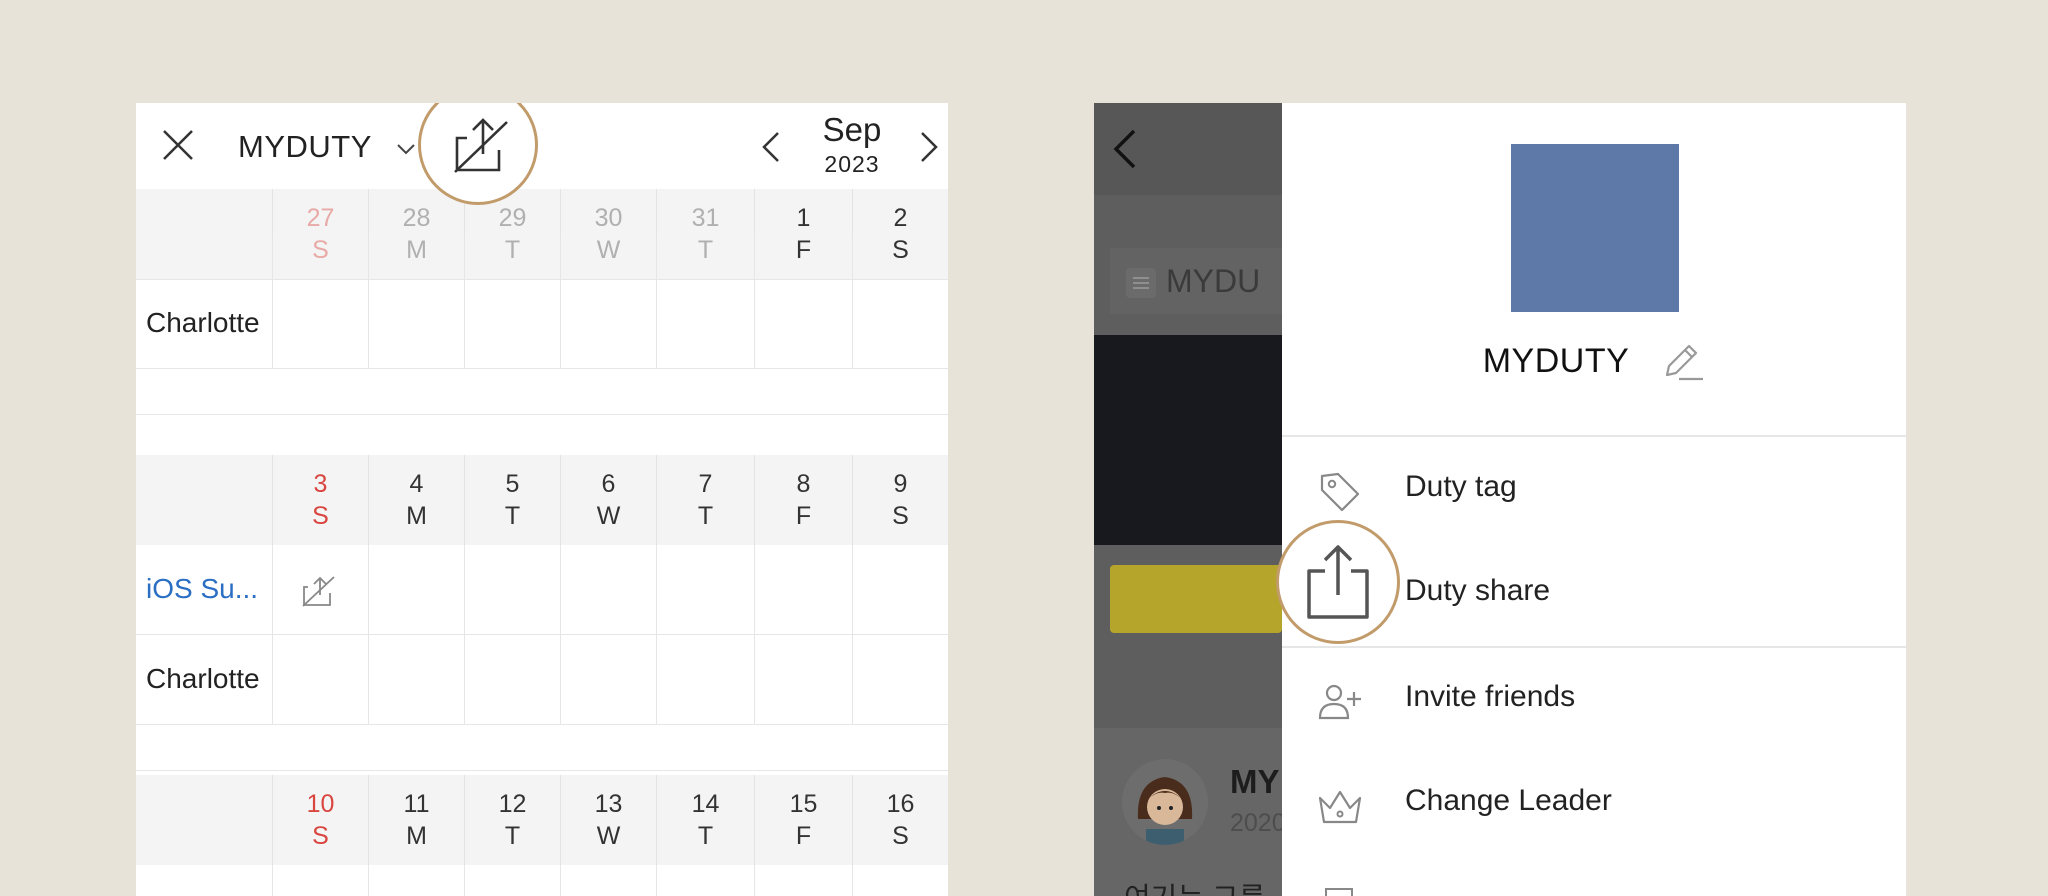 This screenshot has width=2048, height=896. I want to click on day-number: 12, so click(512, 804).